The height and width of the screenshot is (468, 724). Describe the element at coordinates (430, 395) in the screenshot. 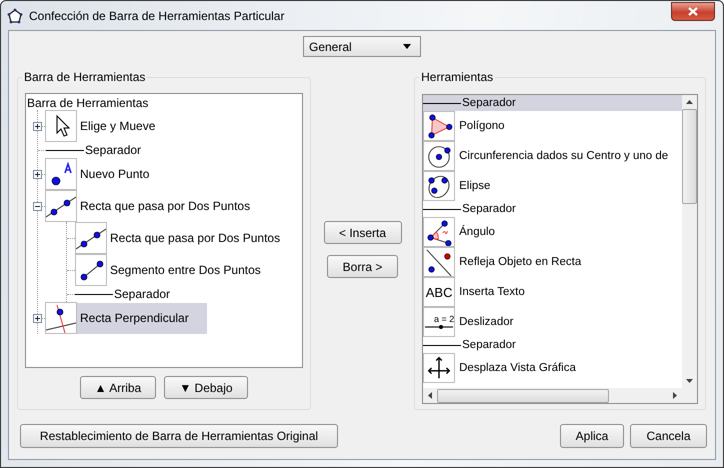

I see `scroll-left-icon` at that location.